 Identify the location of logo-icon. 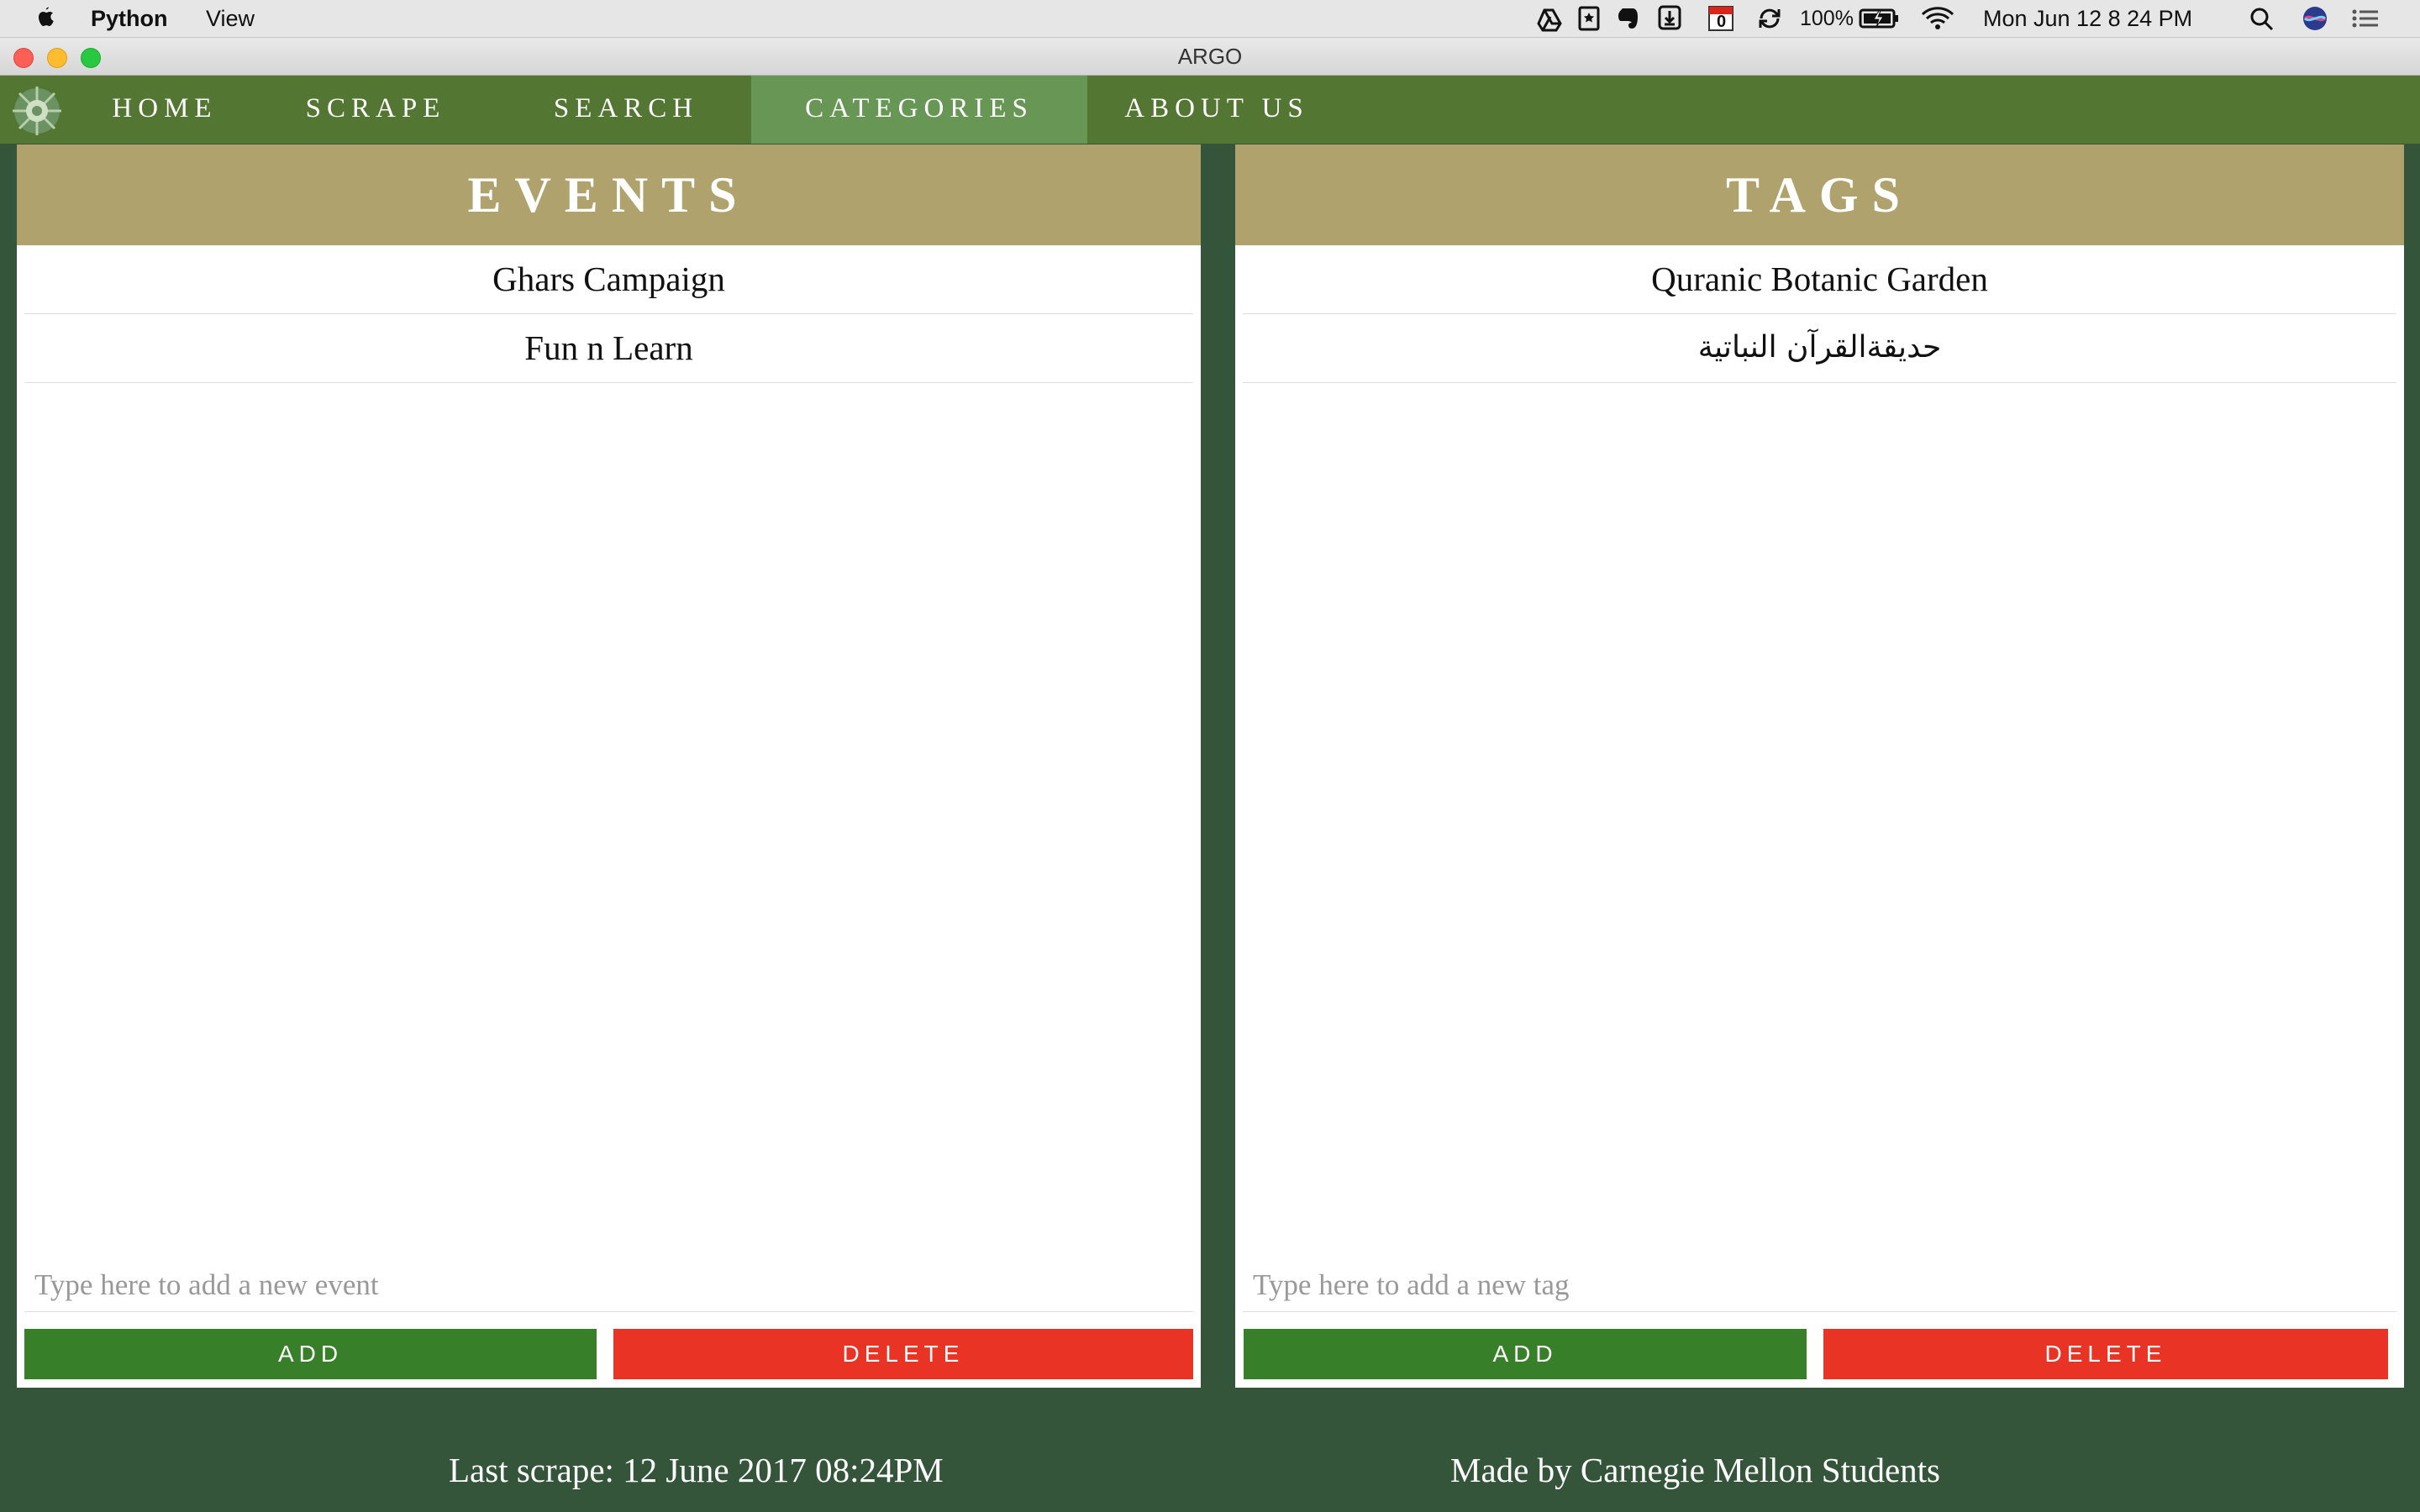
(37, 113).